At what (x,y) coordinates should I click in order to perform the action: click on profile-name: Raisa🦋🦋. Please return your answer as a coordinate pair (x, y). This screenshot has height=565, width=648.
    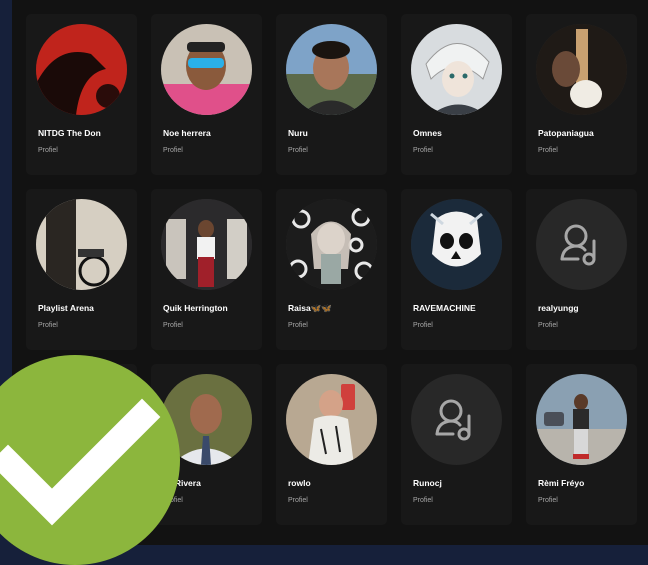
    Looking at the image, I should click on (310, 308).